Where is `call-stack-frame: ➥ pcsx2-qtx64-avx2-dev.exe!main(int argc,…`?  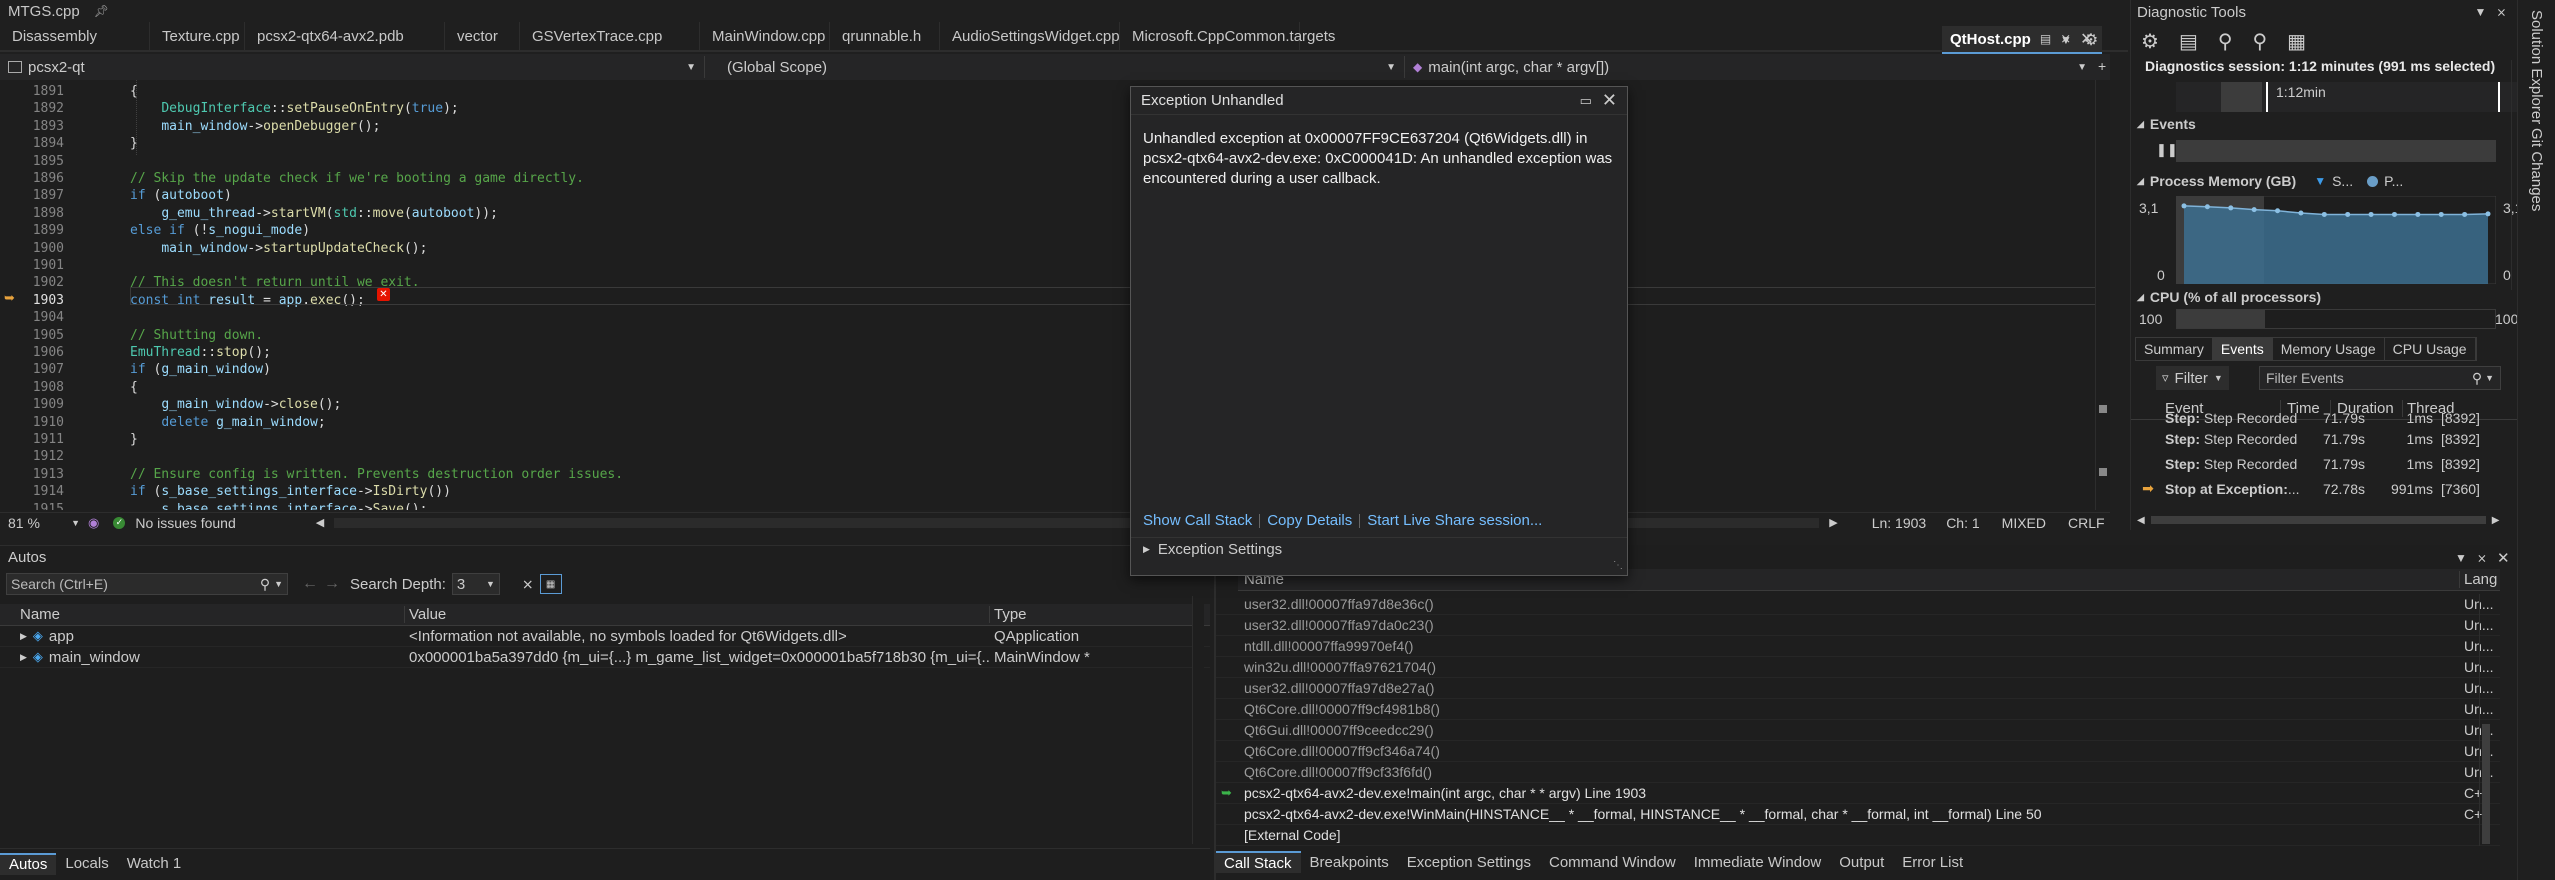
call-stack-frame: ➥ pcsx2-qtx64-avx2-dev.exe!main(int argc,… is located at coordinates (1857, 793).